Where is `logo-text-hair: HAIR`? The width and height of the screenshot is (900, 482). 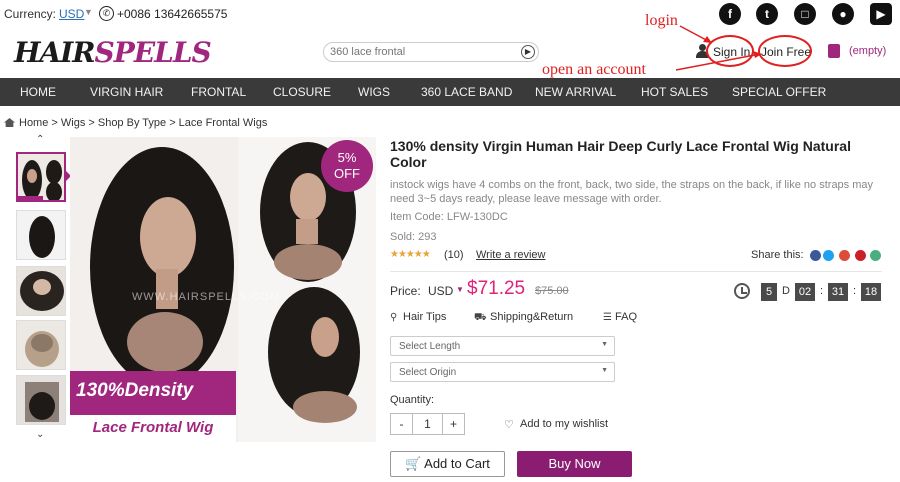 logo-text-hair: HAIR is located at coordinates (55, 52).